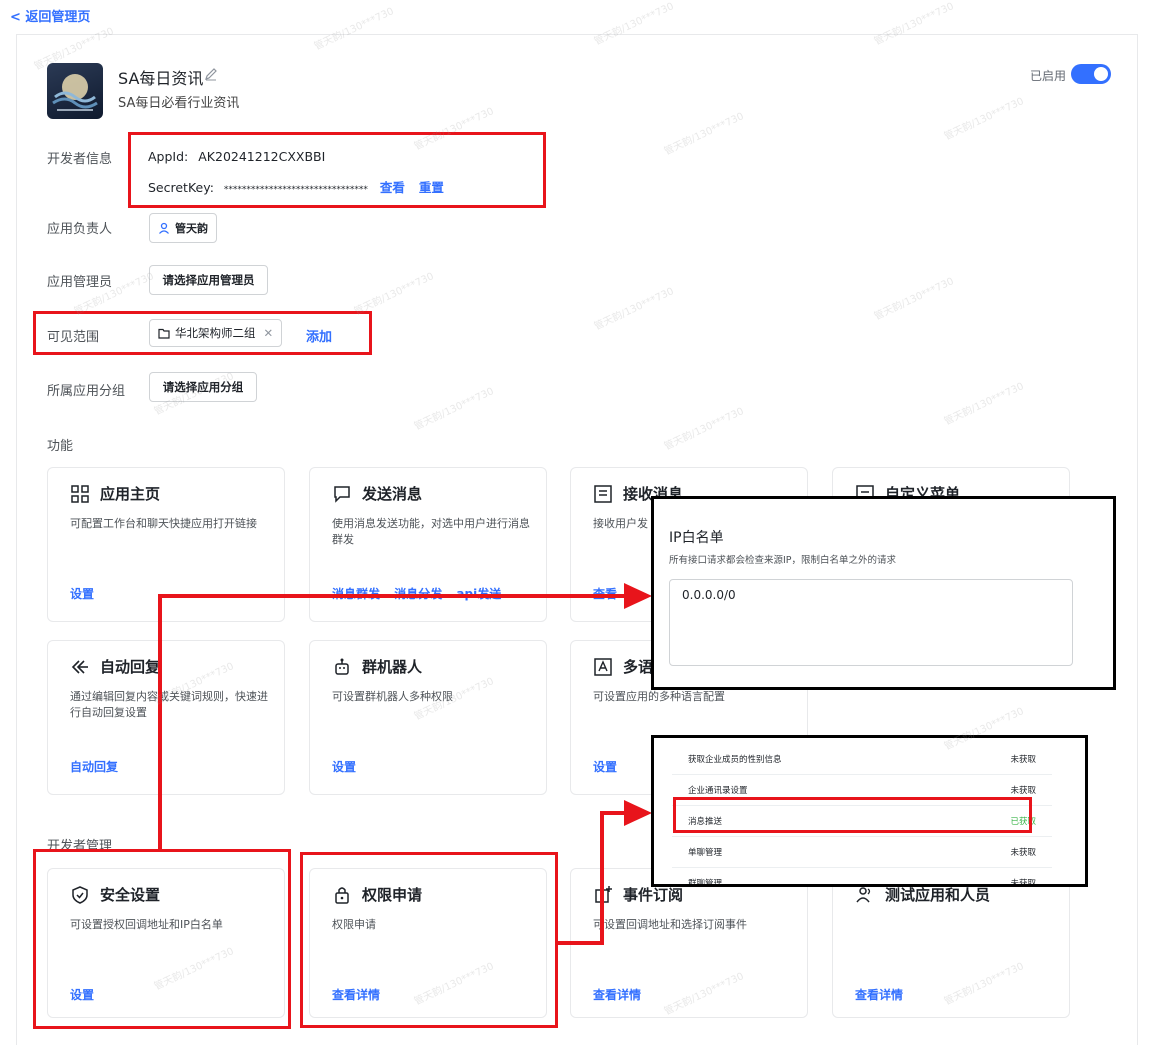 The image size is (1173, 1045). Describe the element at coordinates (1048, 76) in the screenshot. I see `status-label: 已启用` at that location.